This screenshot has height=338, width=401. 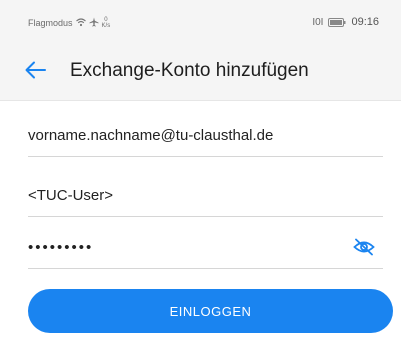 What do you see at coordinates (50, 23) in the screenshot?
I see `carrier-label: Flagmodus` at bounding box center [50, 23].